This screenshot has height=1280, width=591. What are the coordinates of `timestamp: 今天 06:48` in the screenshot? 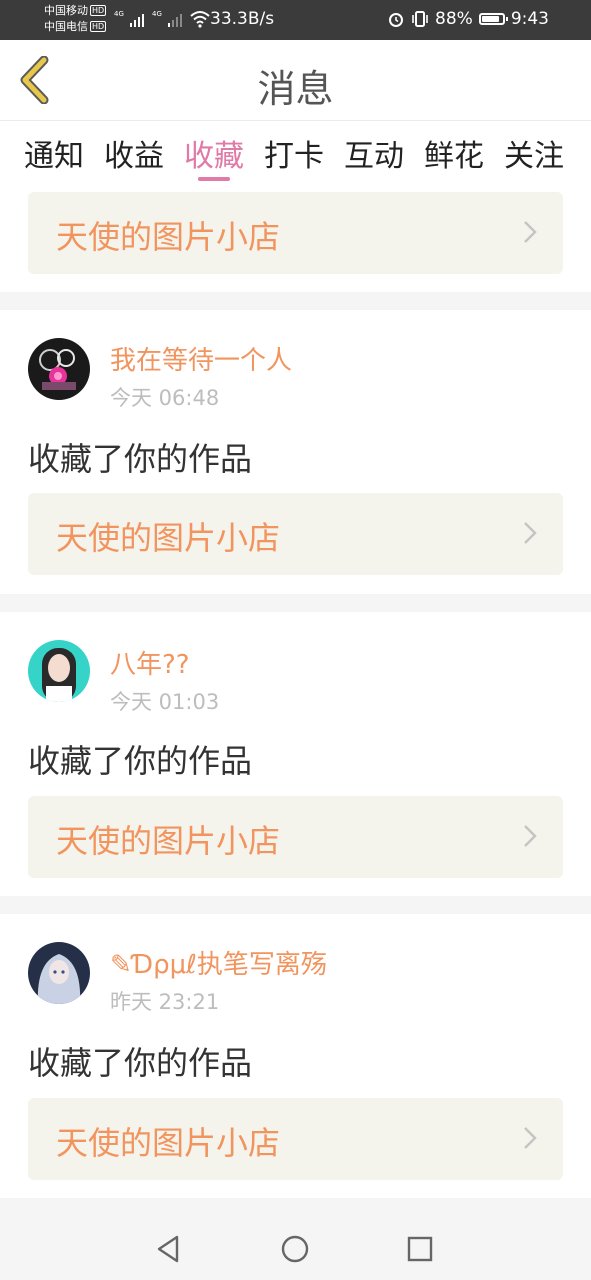 It's located at (165, 398).